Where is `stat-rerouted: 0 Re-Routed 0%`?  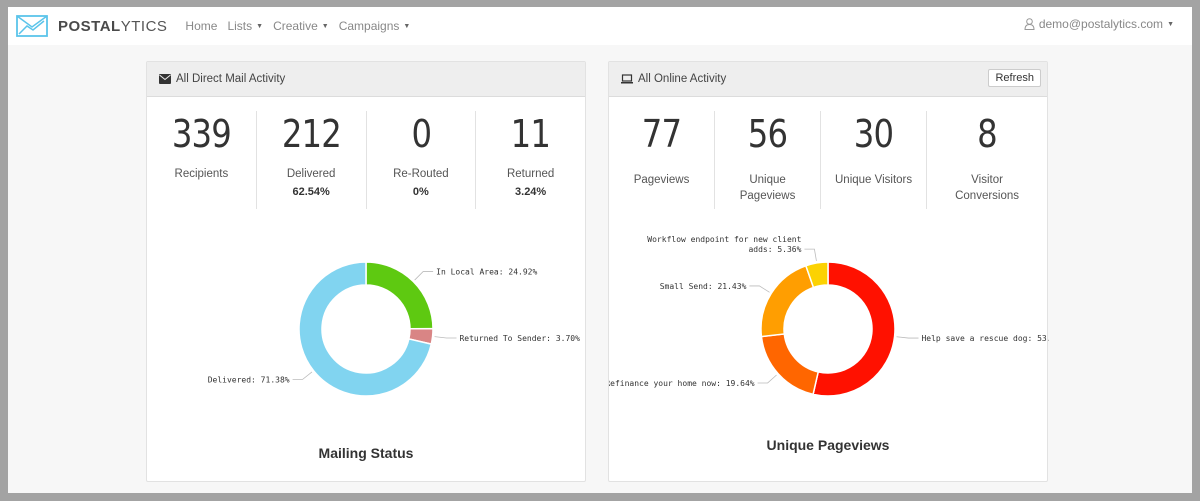 stat-rerouted: 0 Re-Routed 0% is located at coordinates (420, 160).